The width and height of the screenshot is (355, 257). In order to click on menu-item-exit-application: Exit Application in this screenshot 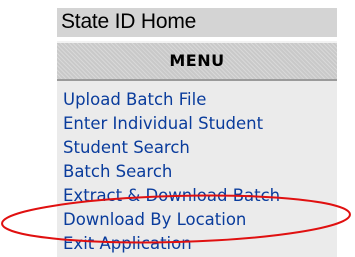, I will do `click(171, 244)`.